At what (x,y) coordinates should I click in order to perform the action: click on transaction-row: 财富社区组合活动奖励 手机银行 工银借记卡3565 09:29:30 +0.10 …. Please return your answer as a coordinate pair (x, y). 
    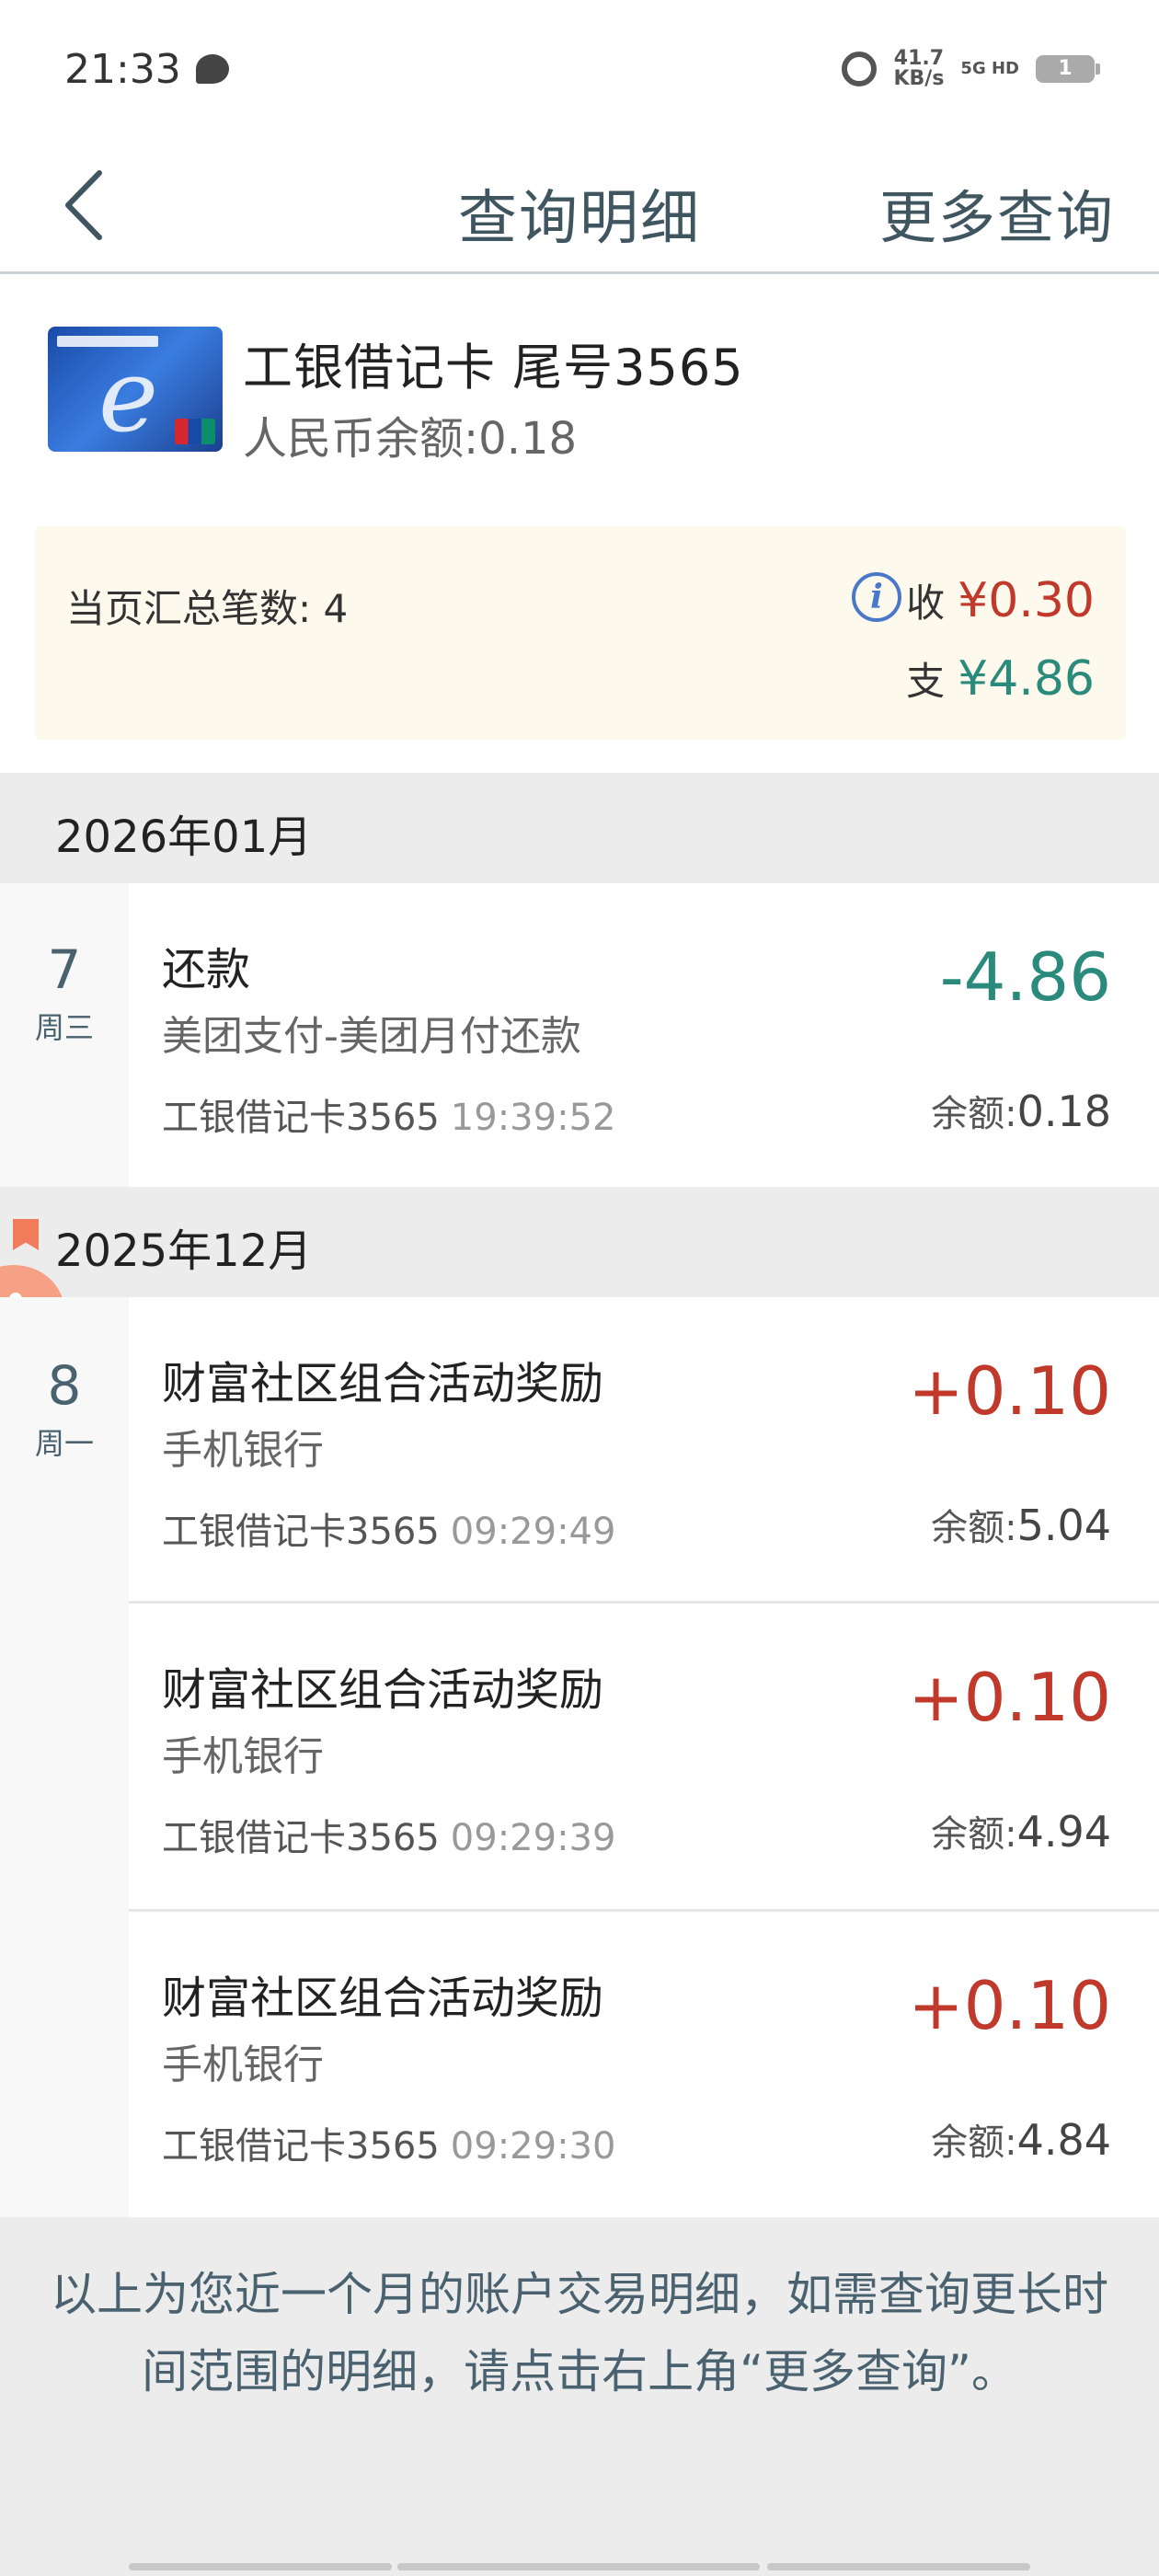
    Looking at the image, I should click on (644, 2064).